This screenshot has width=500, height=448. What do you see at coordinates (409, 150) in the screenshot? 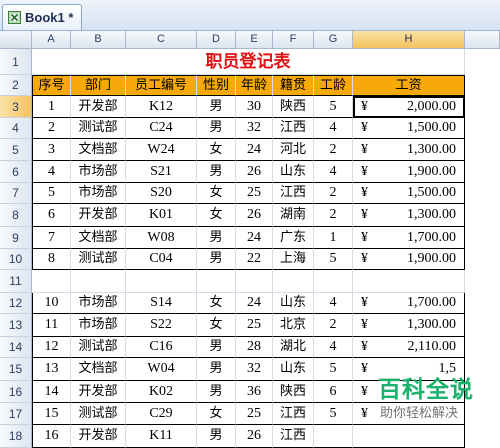
I see `cell-h5: ¥1,300.00` at bounding box center [409, 150].